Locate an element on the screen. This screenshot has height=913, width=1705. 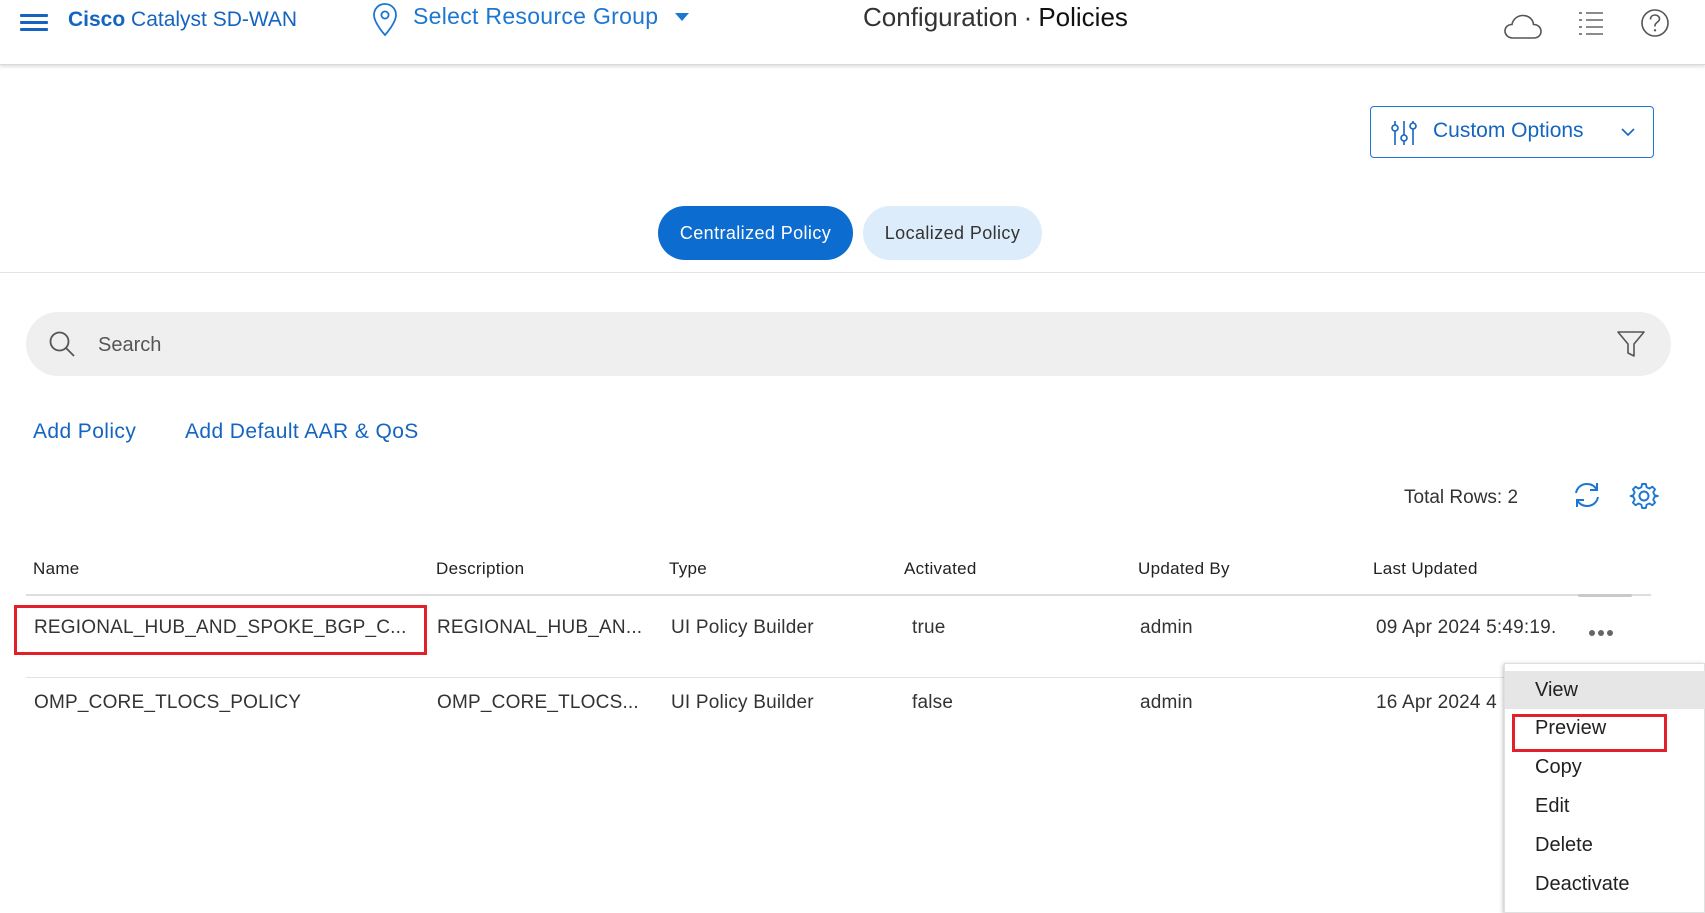
column-header-description: Description is located at coordinates (480, 569).